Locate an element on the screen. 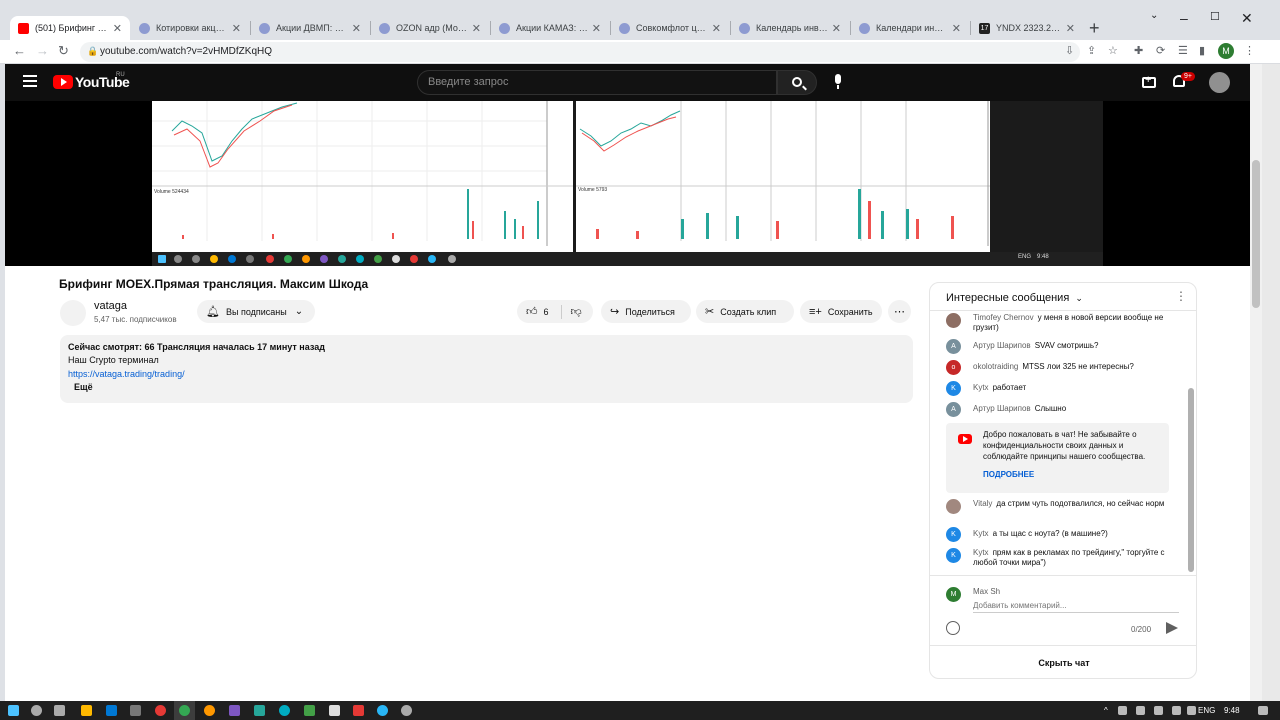 This screenshot has height=720, width=1280. address-bar: 🔒 youtube.com/watch?v=2vHMDfZKqHQ is located at coordinates (580, 52).